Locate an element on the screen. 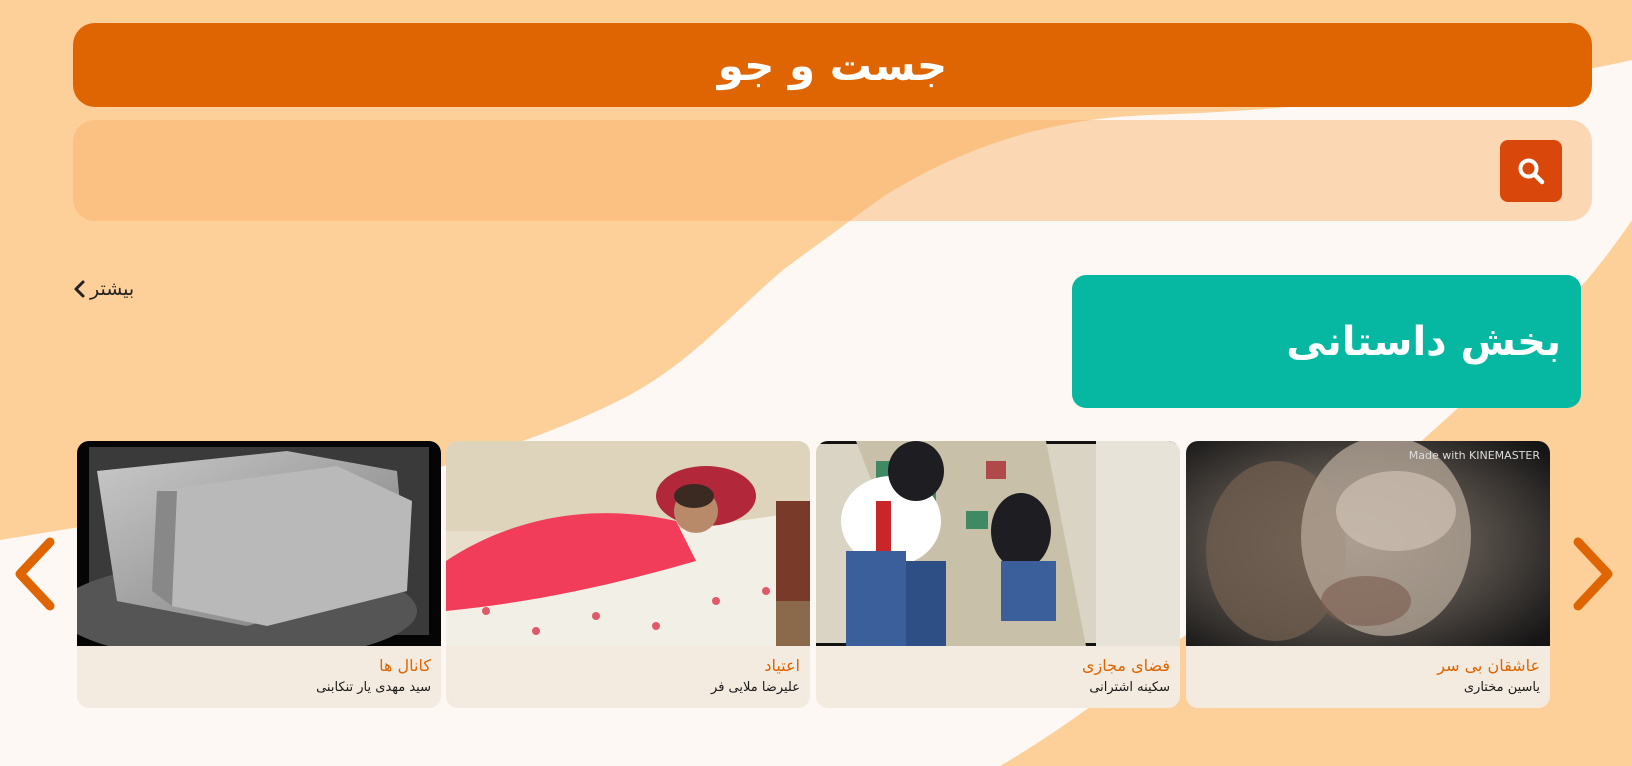 This screenshot has height=766, width=1632. card-author: علیرضا ملایی فر is located at coordinates (755, 687).